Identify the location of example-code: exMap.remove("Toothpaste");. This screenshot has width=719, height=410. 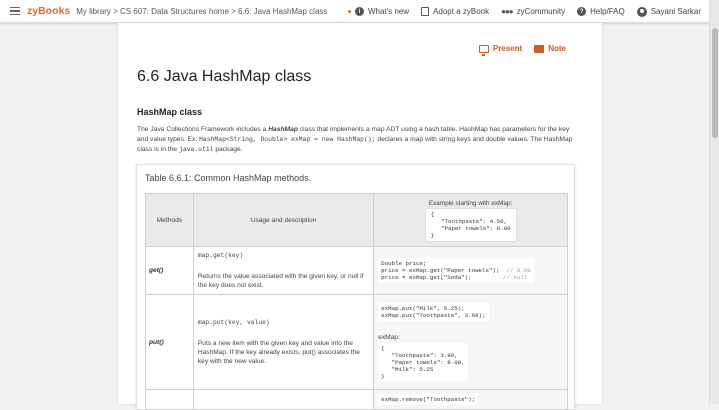
(428, 399).